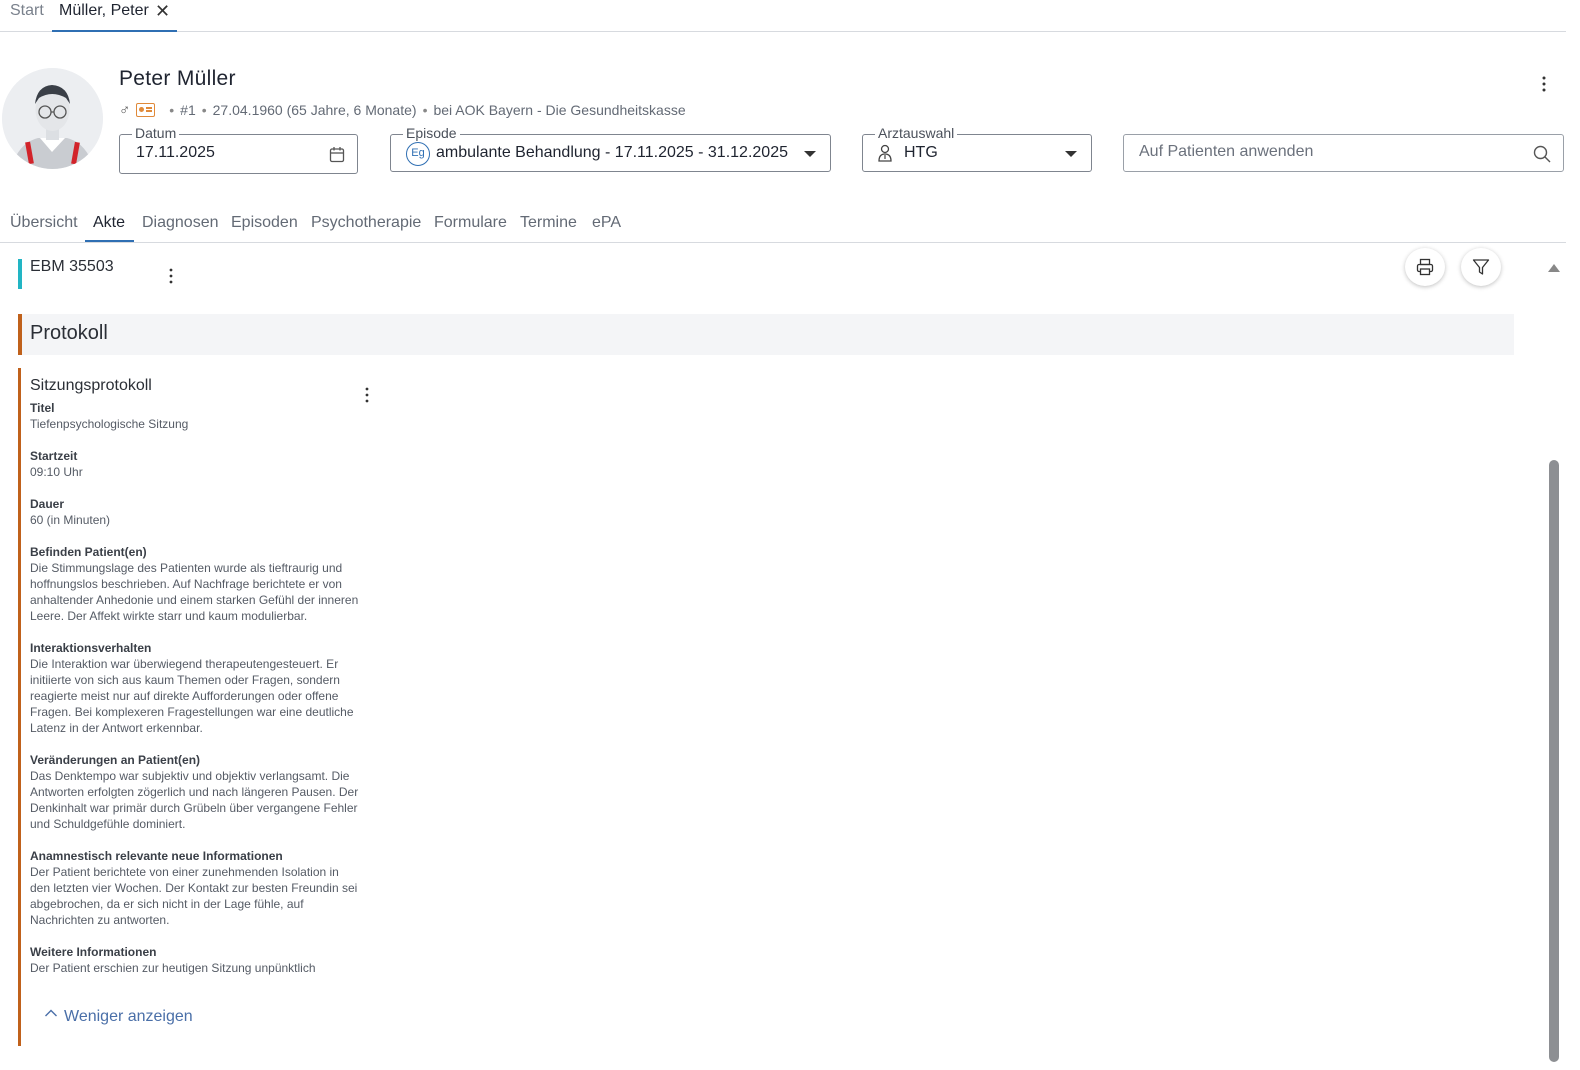  I want to click on avatar-illustration, so click(52, 118).